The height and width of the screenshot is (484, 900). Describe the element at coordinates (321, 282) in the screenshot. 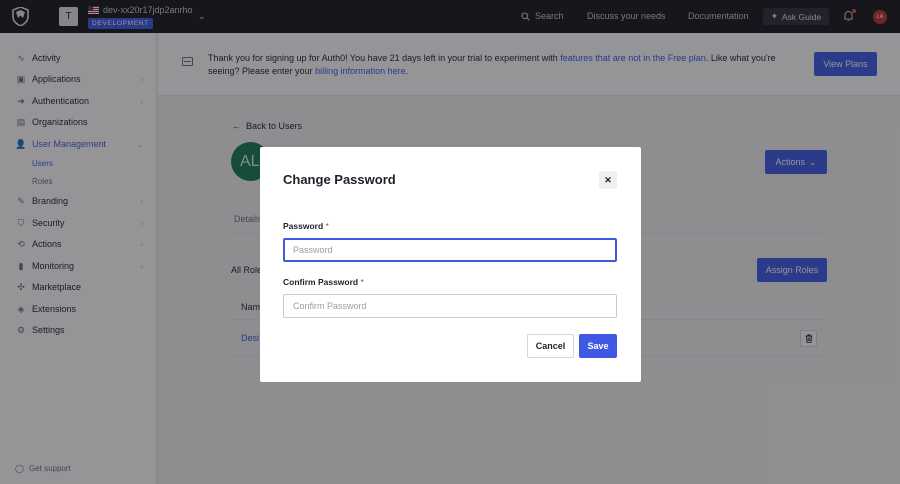

I see `confirm-password-label-text: Confirm Password` at that location.